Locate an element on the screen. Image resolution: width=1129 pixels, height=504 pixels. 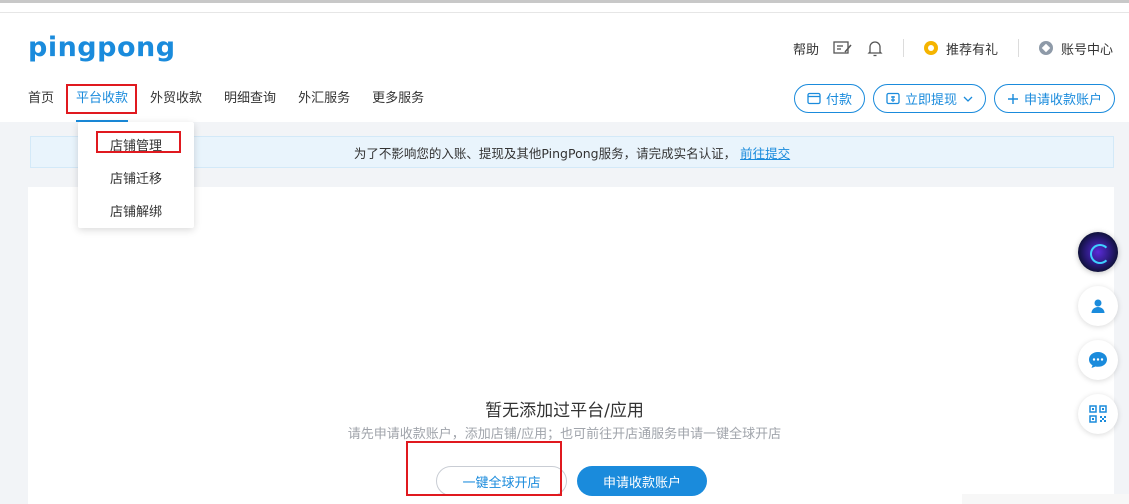
apply-account-button: 申请收款账户 is located at coordinates (1054, 98).